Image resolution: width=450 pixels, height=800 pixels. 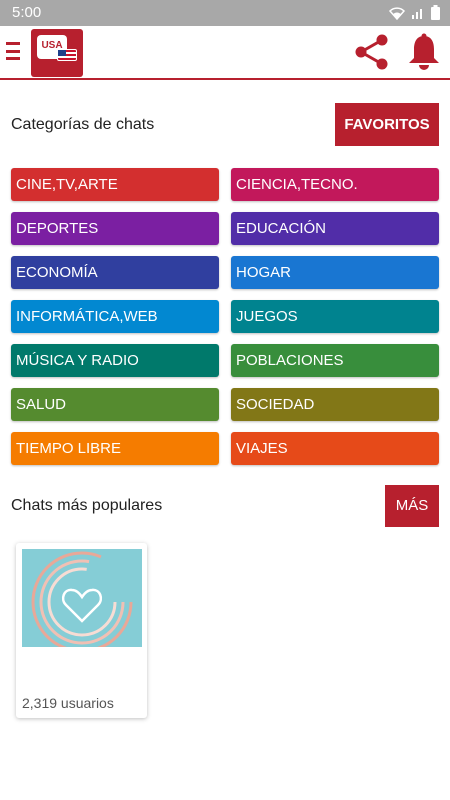 I want to click on chat-thumbnail, so click(x=82, y=598).